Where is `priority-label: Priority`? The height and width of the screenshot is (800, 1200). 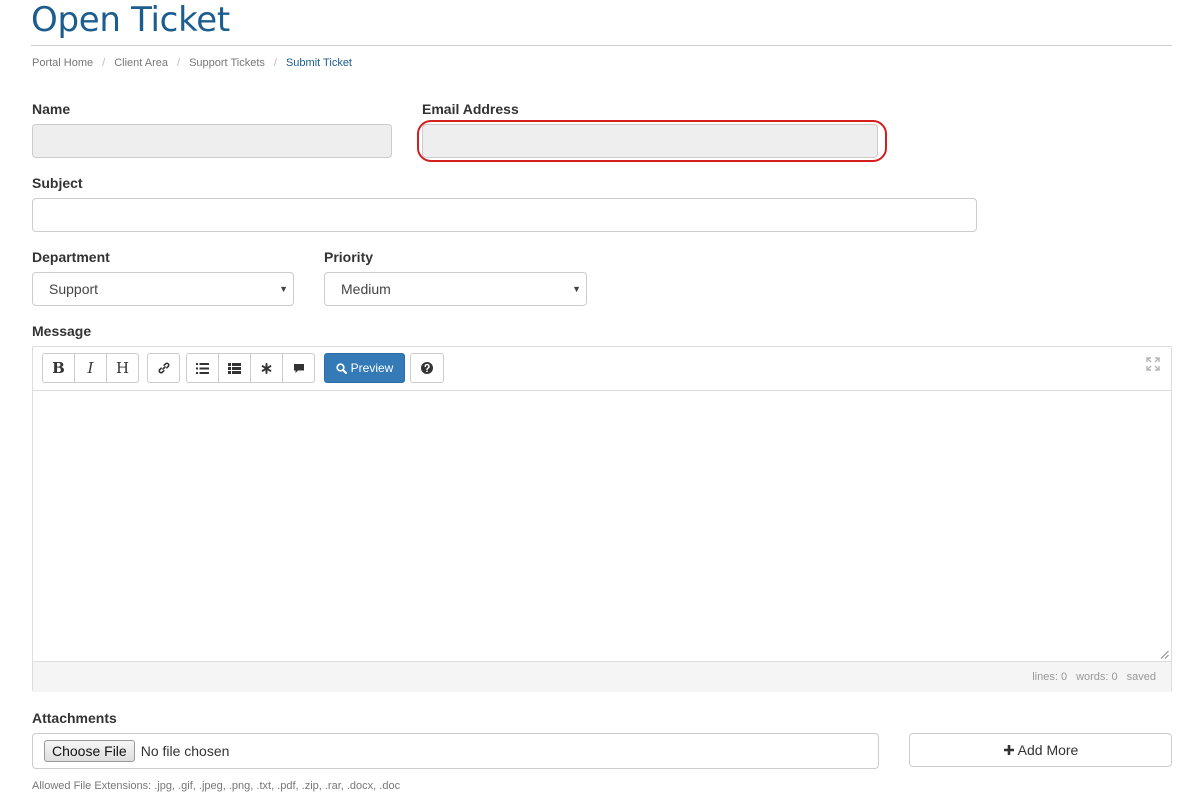 priority-label: Priority is located at coordinates (349, 257).